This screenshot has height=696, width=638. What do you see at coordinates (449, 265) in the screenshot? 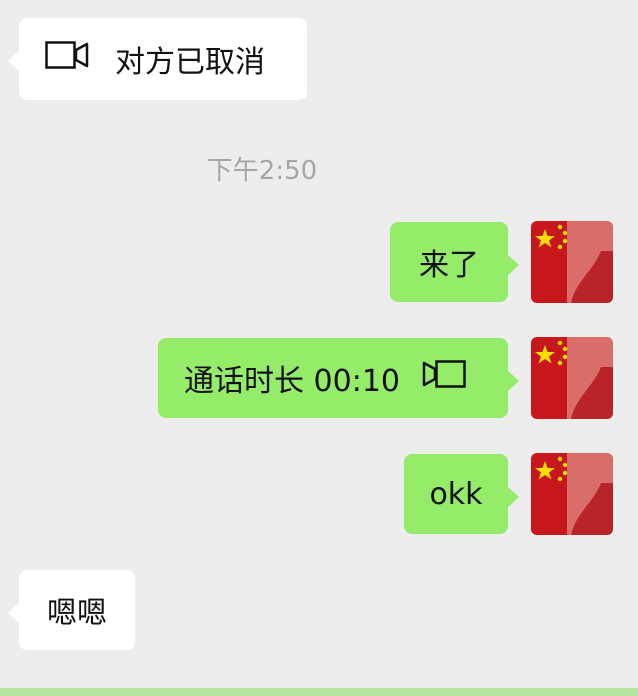
I see `message-text: 来了` at bounding box center [449, 265].